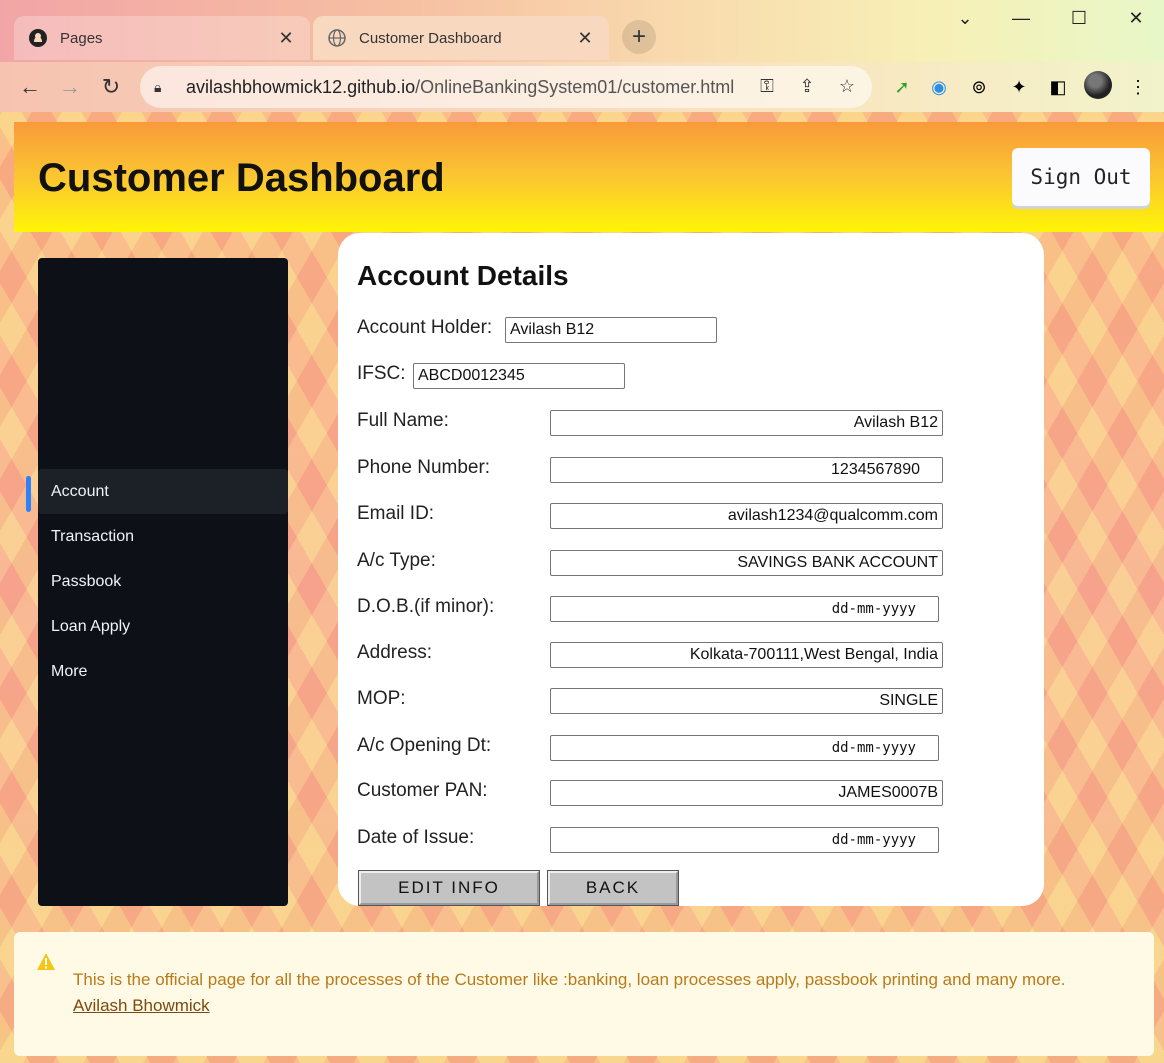 The image size is (1164, 1063). I want to click on sidebar-item-account: Account, so click(163, 491).